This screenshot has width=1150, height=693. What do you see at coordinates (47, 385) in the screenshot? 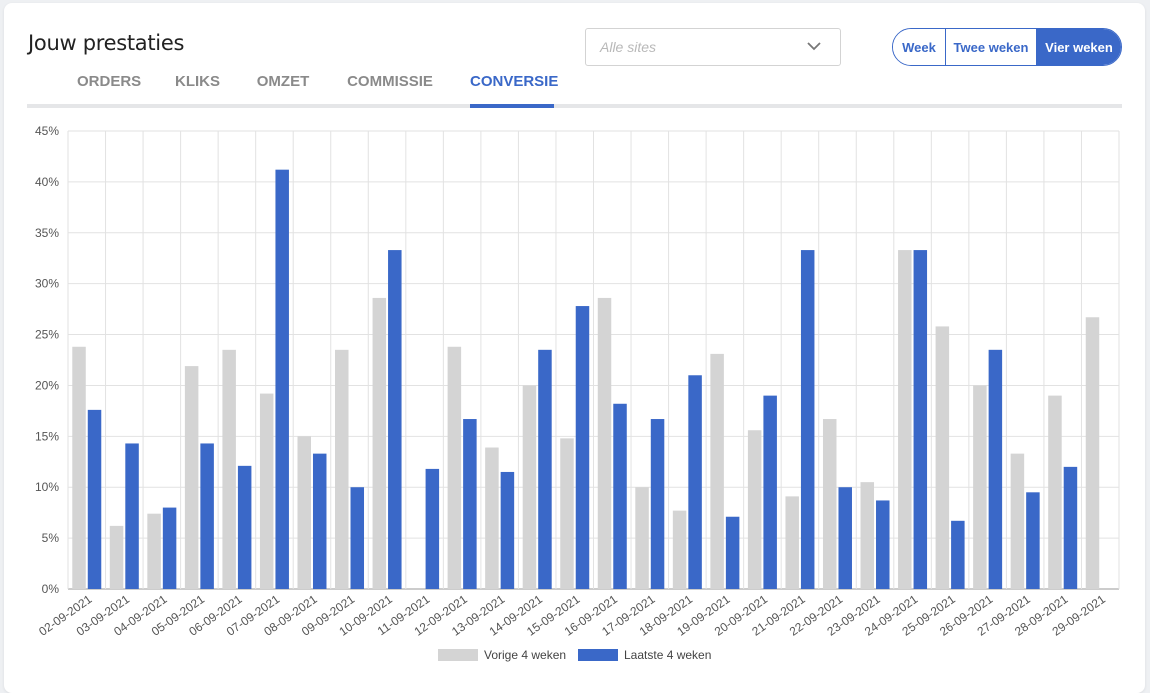
I see `y-tick-label: 20%` at bounding box center [47, 385].